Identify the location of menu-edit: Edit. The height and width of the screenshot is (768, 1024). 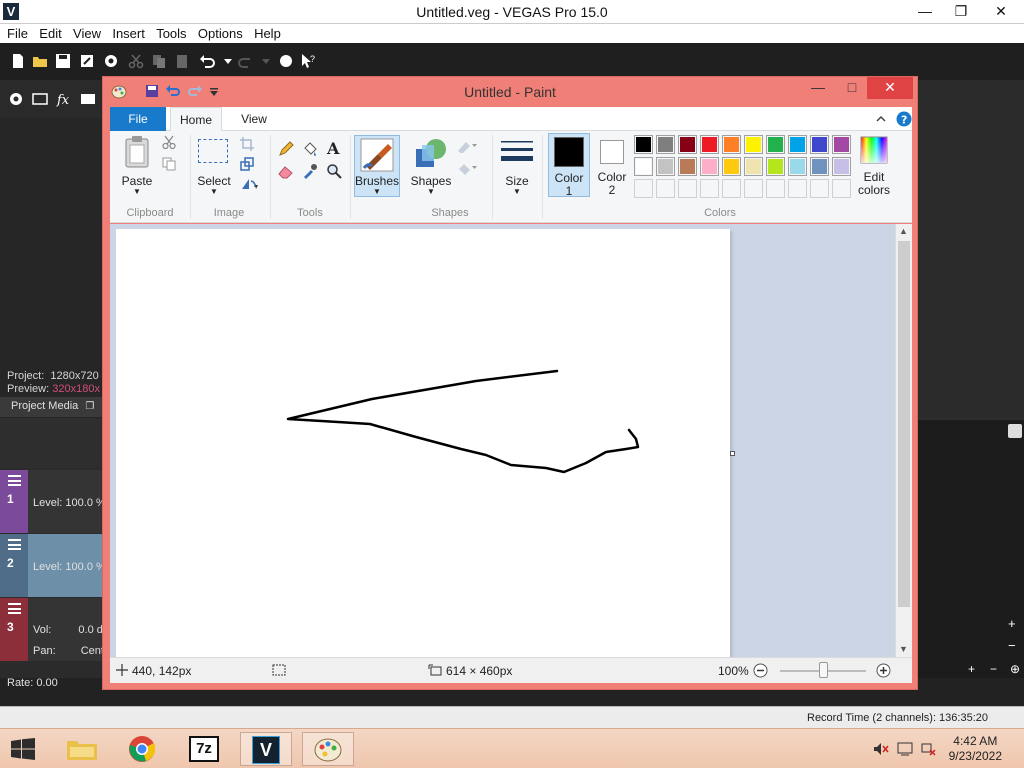
(46, 32).